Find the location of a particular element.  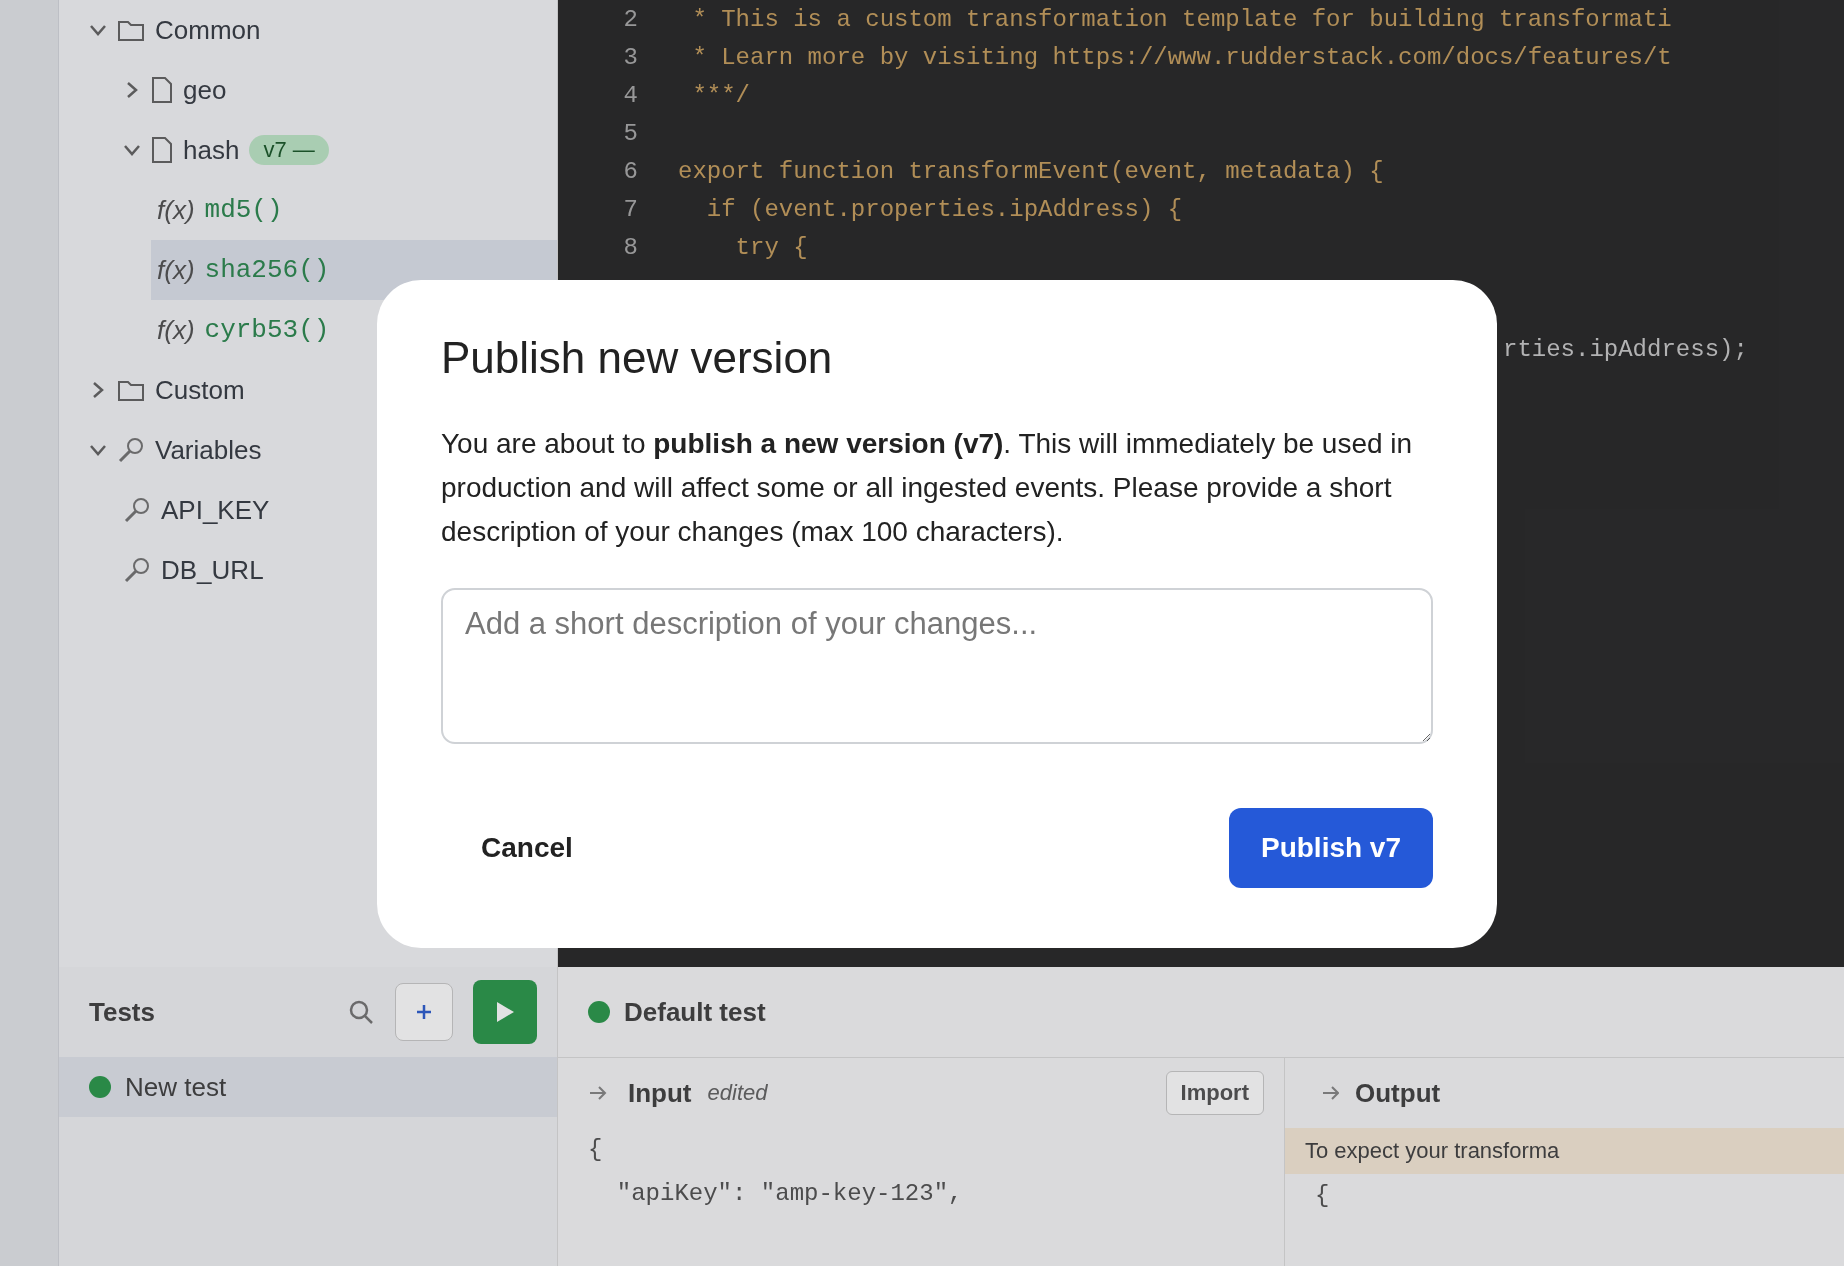

tree-item: cyrb53() is located at coordinates (267, 330).